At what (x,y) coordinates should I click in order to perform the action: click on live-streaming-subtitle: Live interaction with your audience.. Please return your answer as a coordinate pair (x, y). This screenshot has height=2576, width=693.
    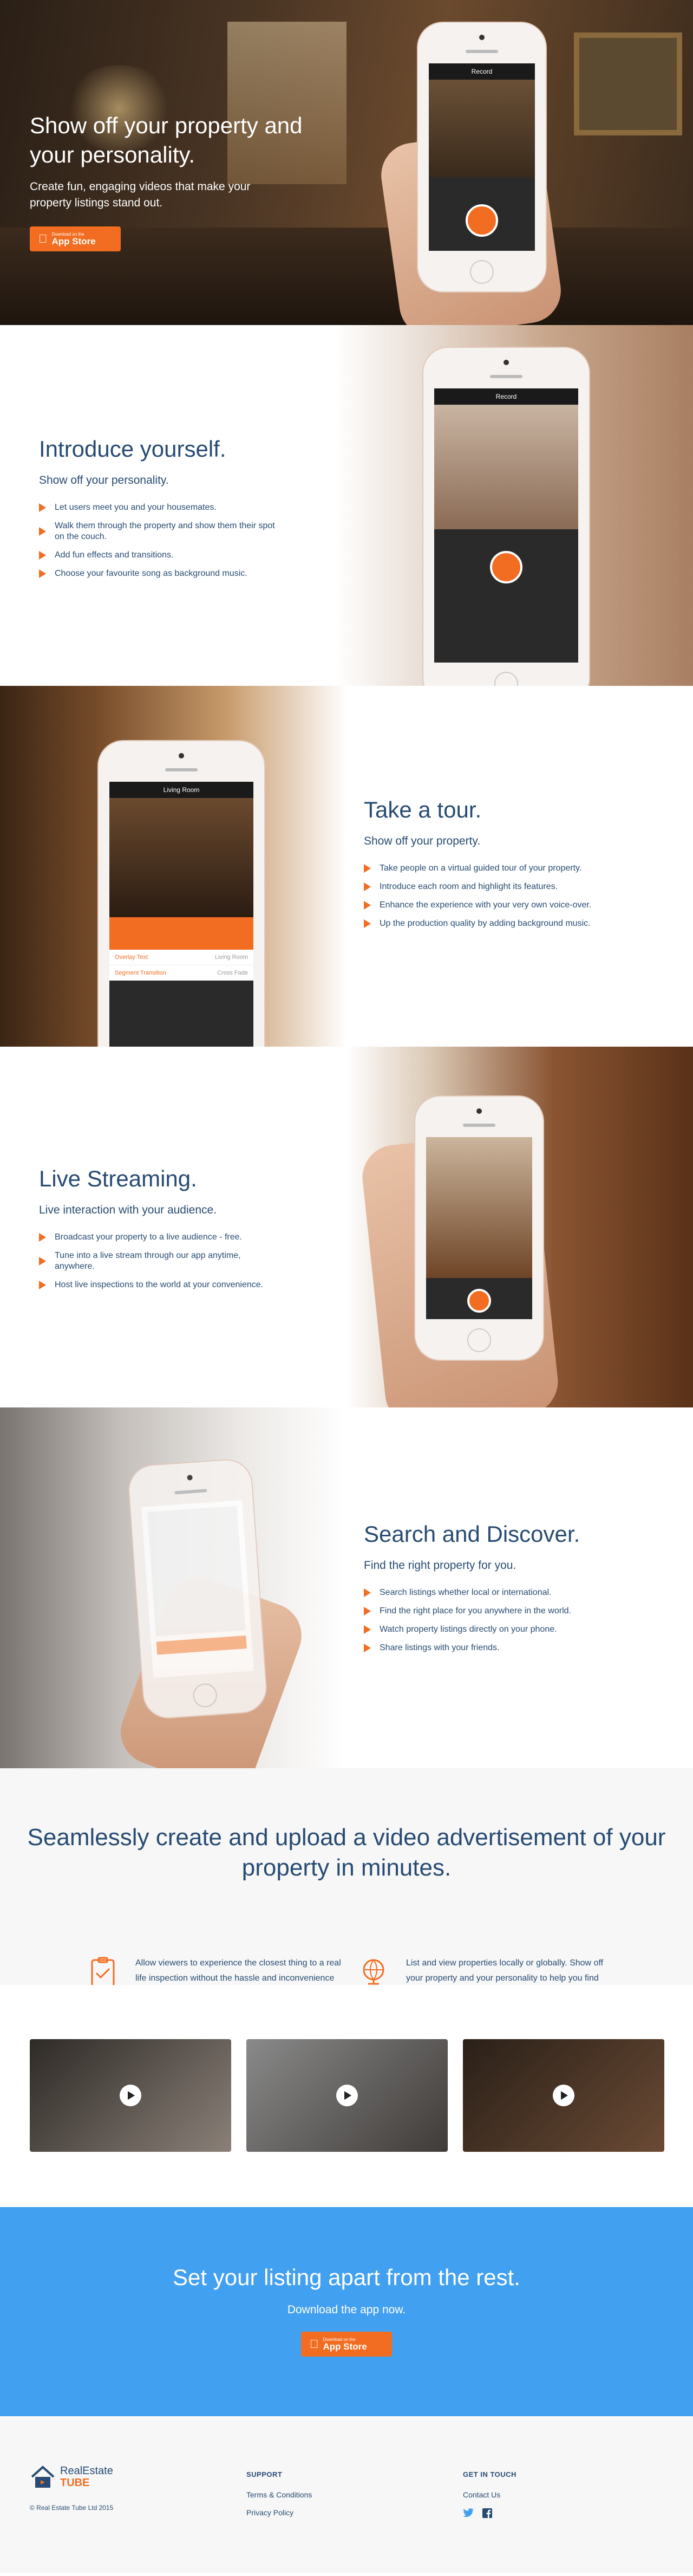
    Looking at the image, I should click on (128, 1210).